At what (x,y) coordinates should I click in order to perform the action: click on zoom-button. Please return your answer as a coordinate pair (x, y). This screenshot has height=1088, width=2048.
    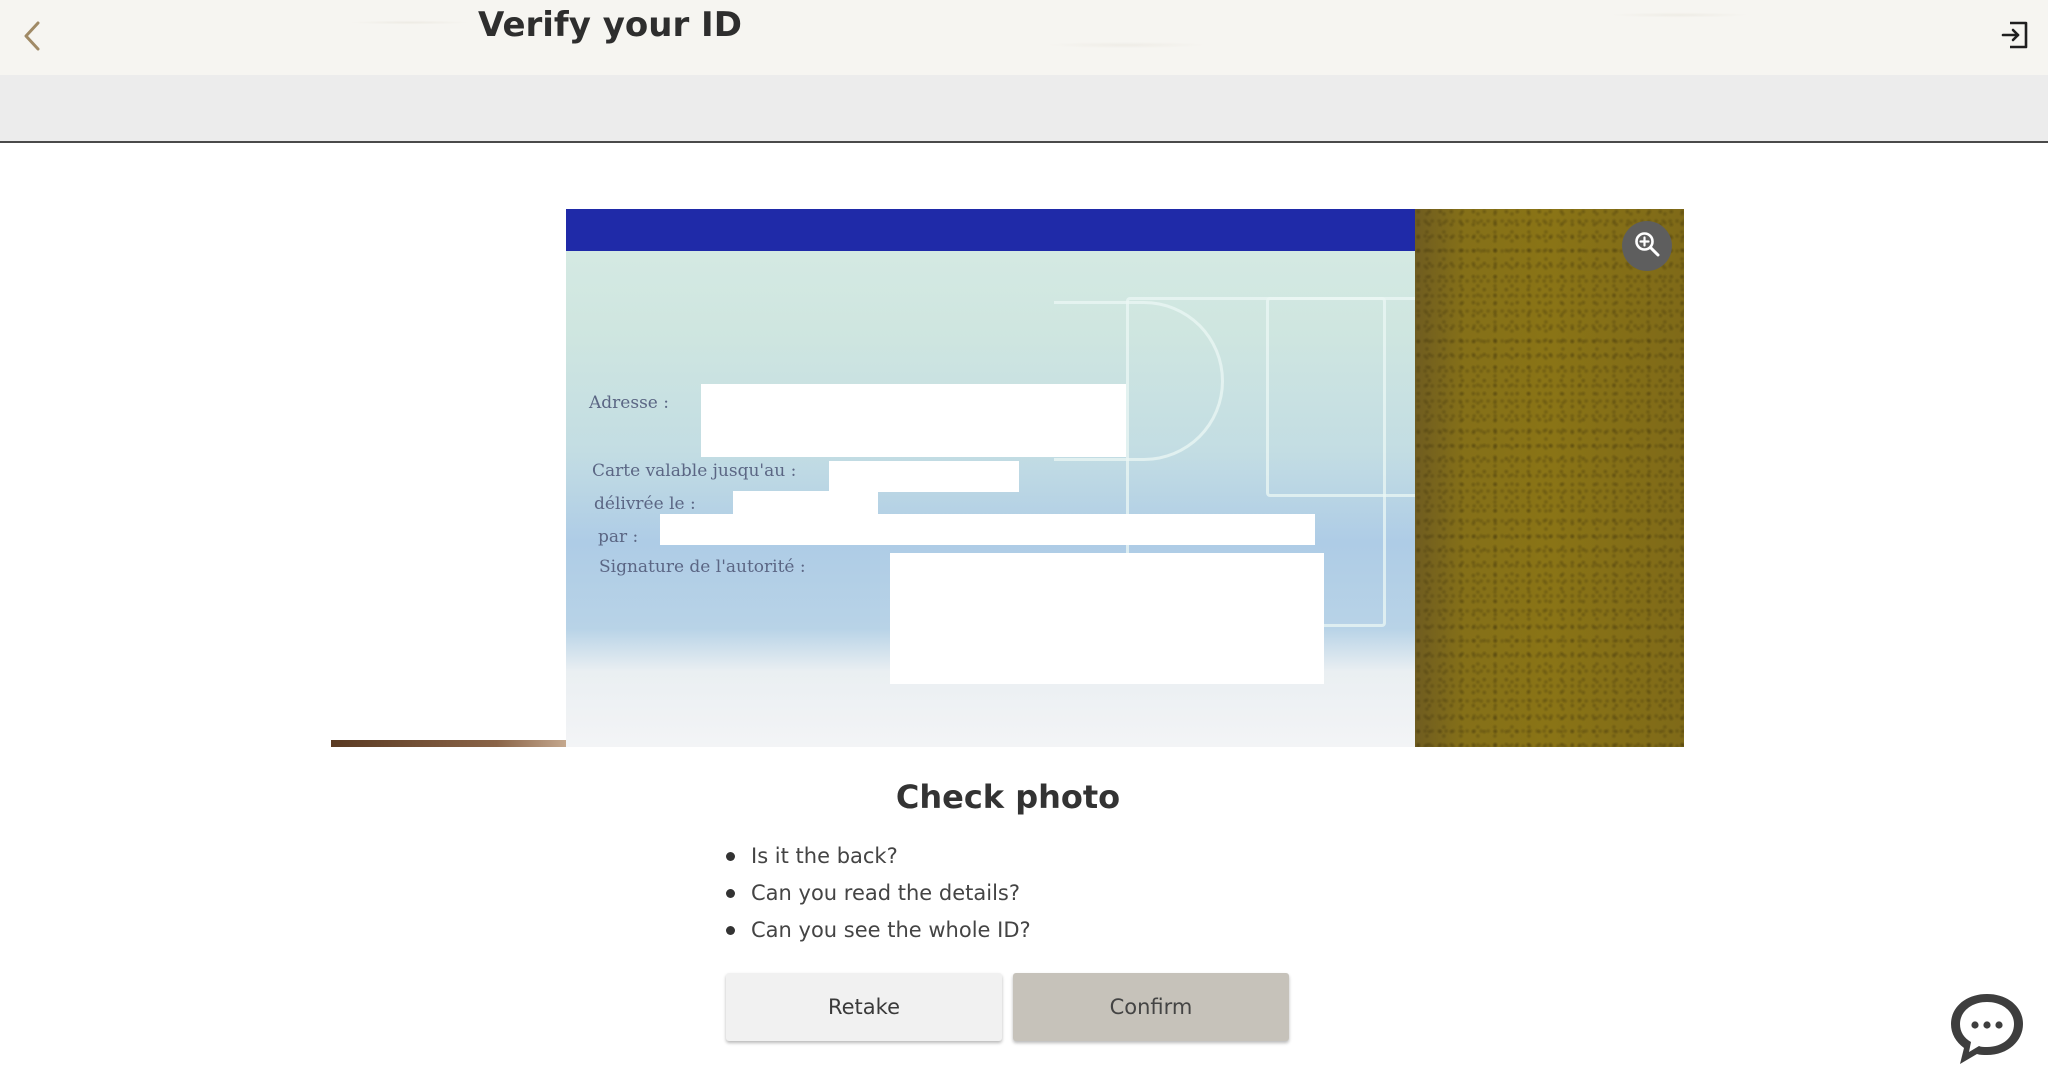
    Looking at the image, I should click on (1647, 246).